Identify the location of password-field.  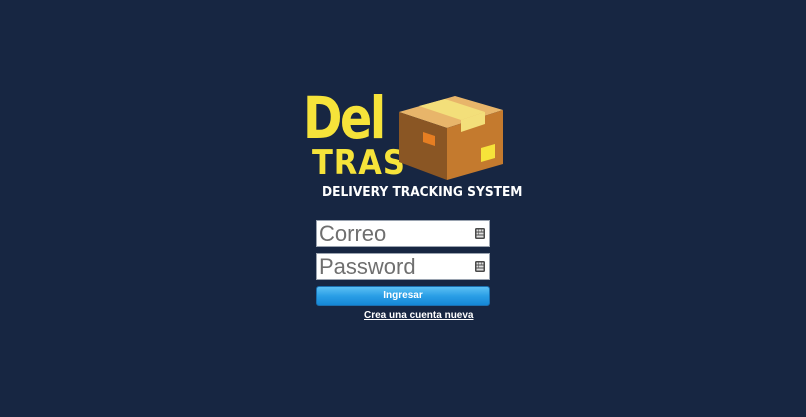
(403, 266).